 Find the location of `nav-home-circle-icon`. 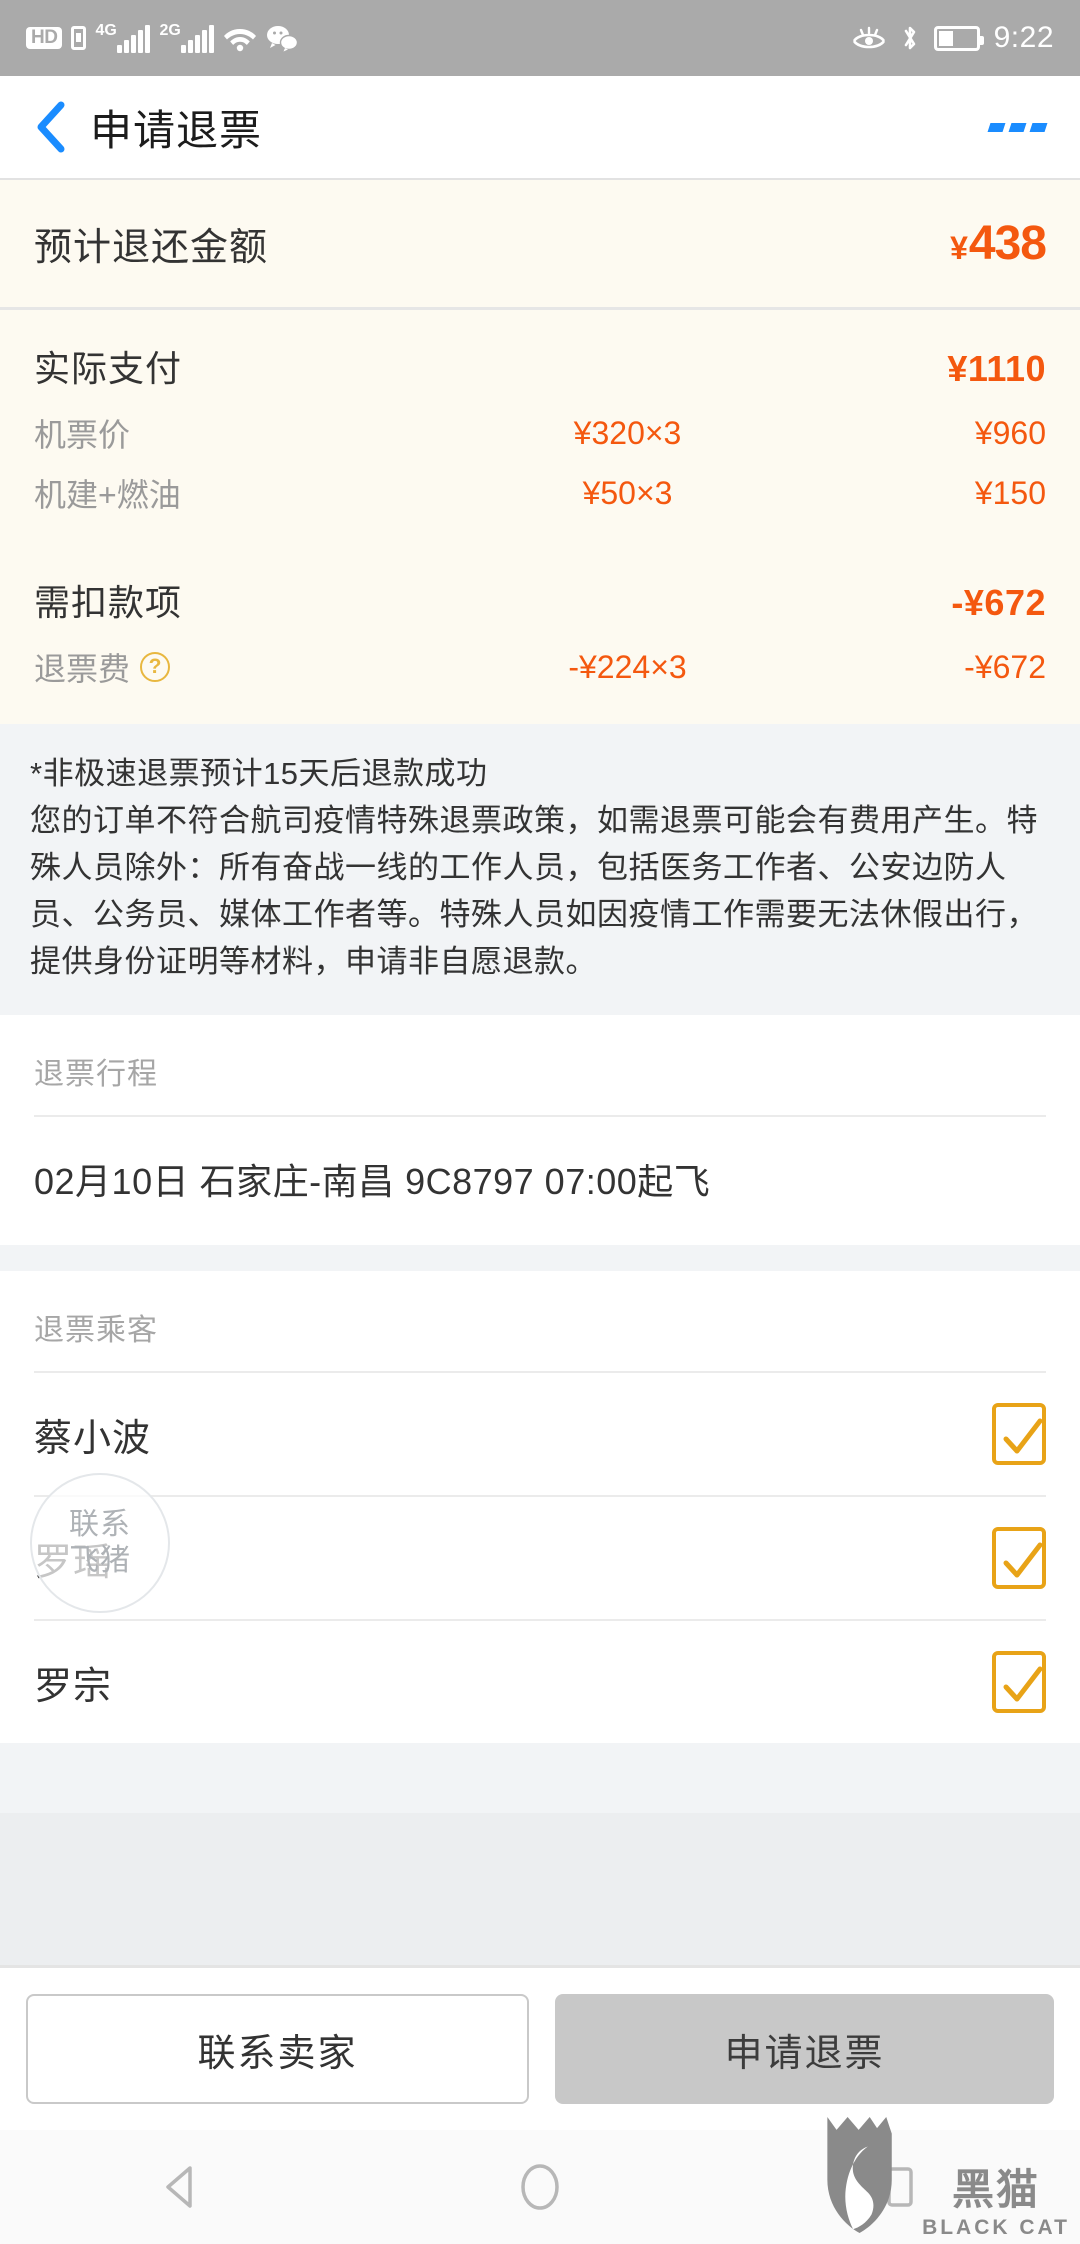

nav-home-circle-icon is located at coordinates (540, 2187).